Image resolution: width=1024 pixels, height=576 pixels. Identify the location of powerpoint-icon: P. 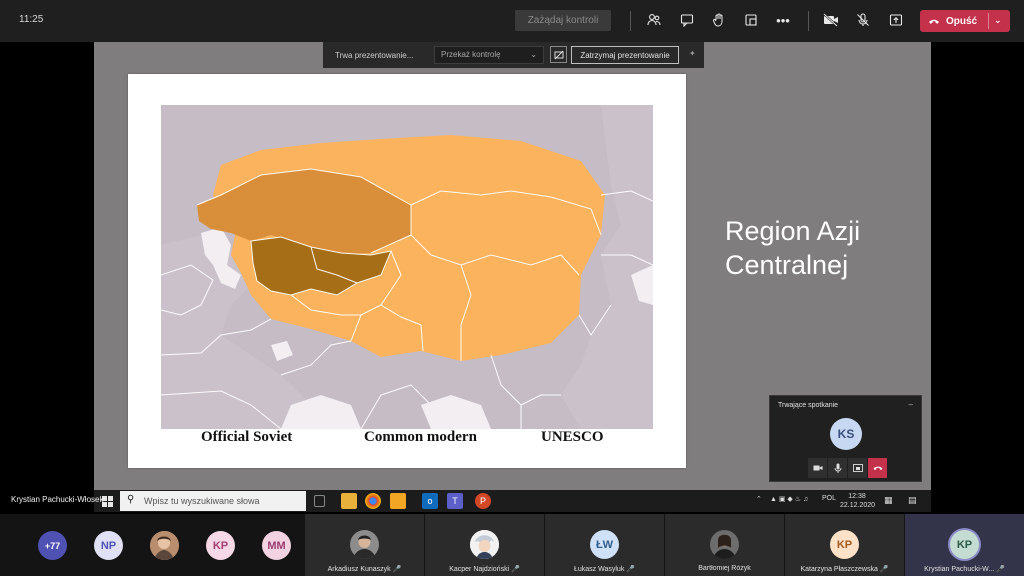
(483, 501).